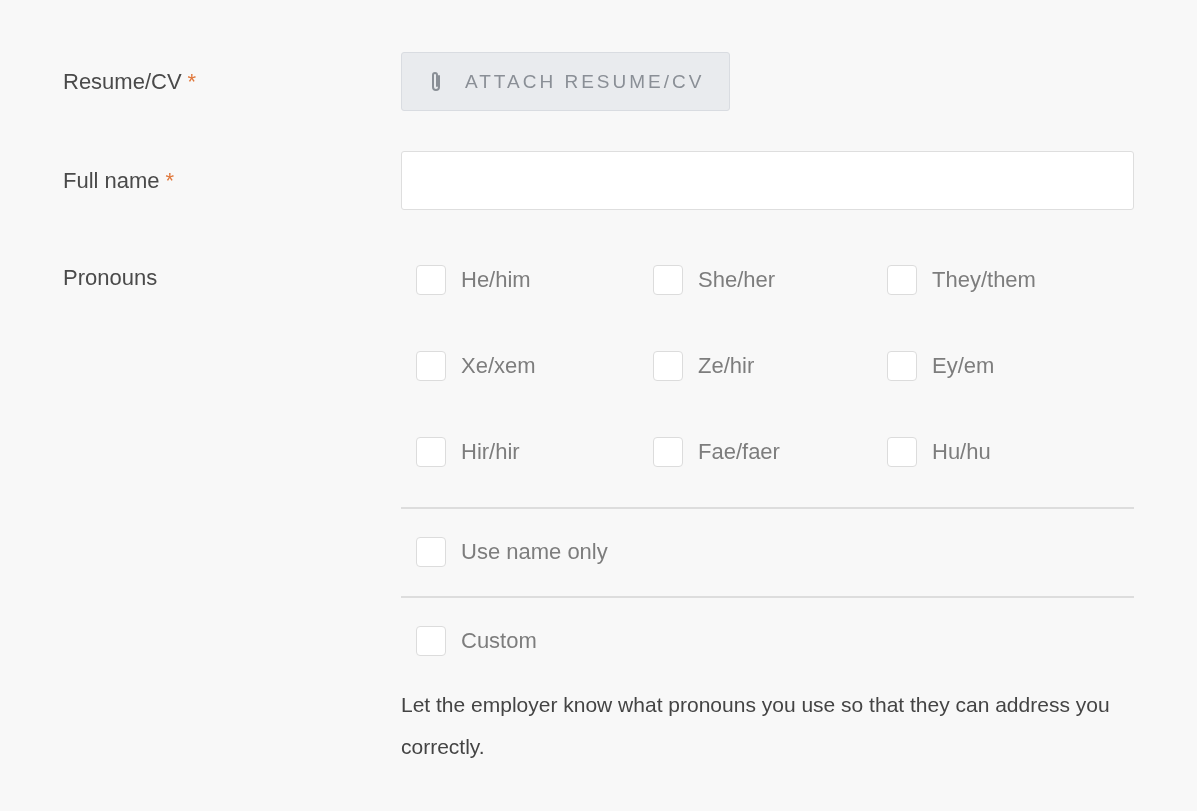  Describe the element at coordinates (963, 366) in the screenshot. I see `checkbox-label: Ey/em` at that location.